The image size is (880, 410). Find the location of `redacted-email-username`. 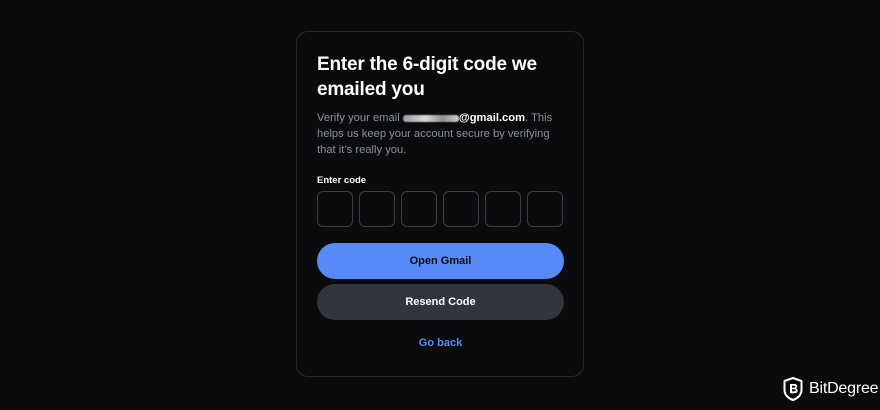

redacted-email-username is located at coordinates (430, 118).